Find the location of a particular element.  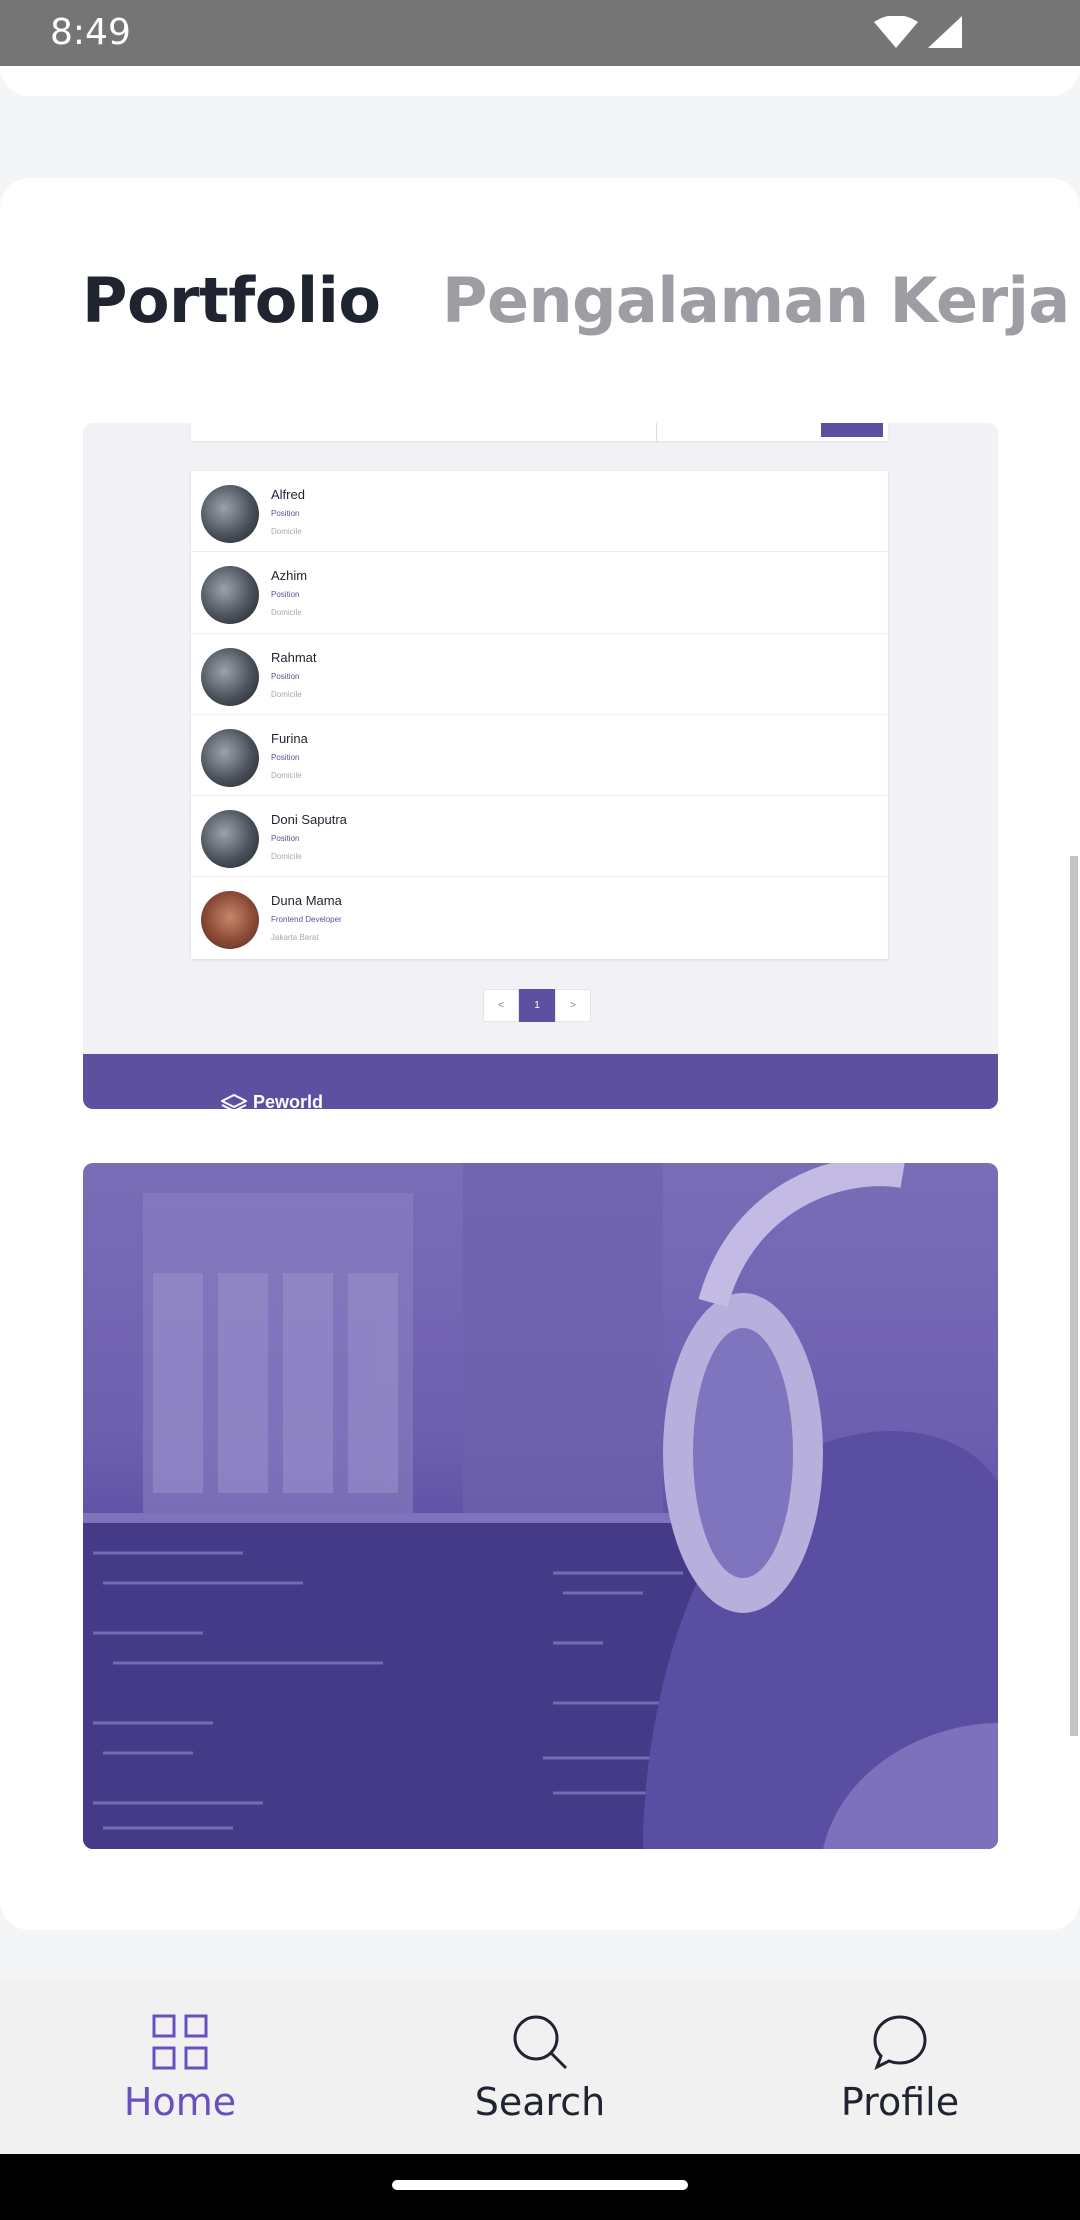

person-name: Furina is located at coordinates (289, 738).